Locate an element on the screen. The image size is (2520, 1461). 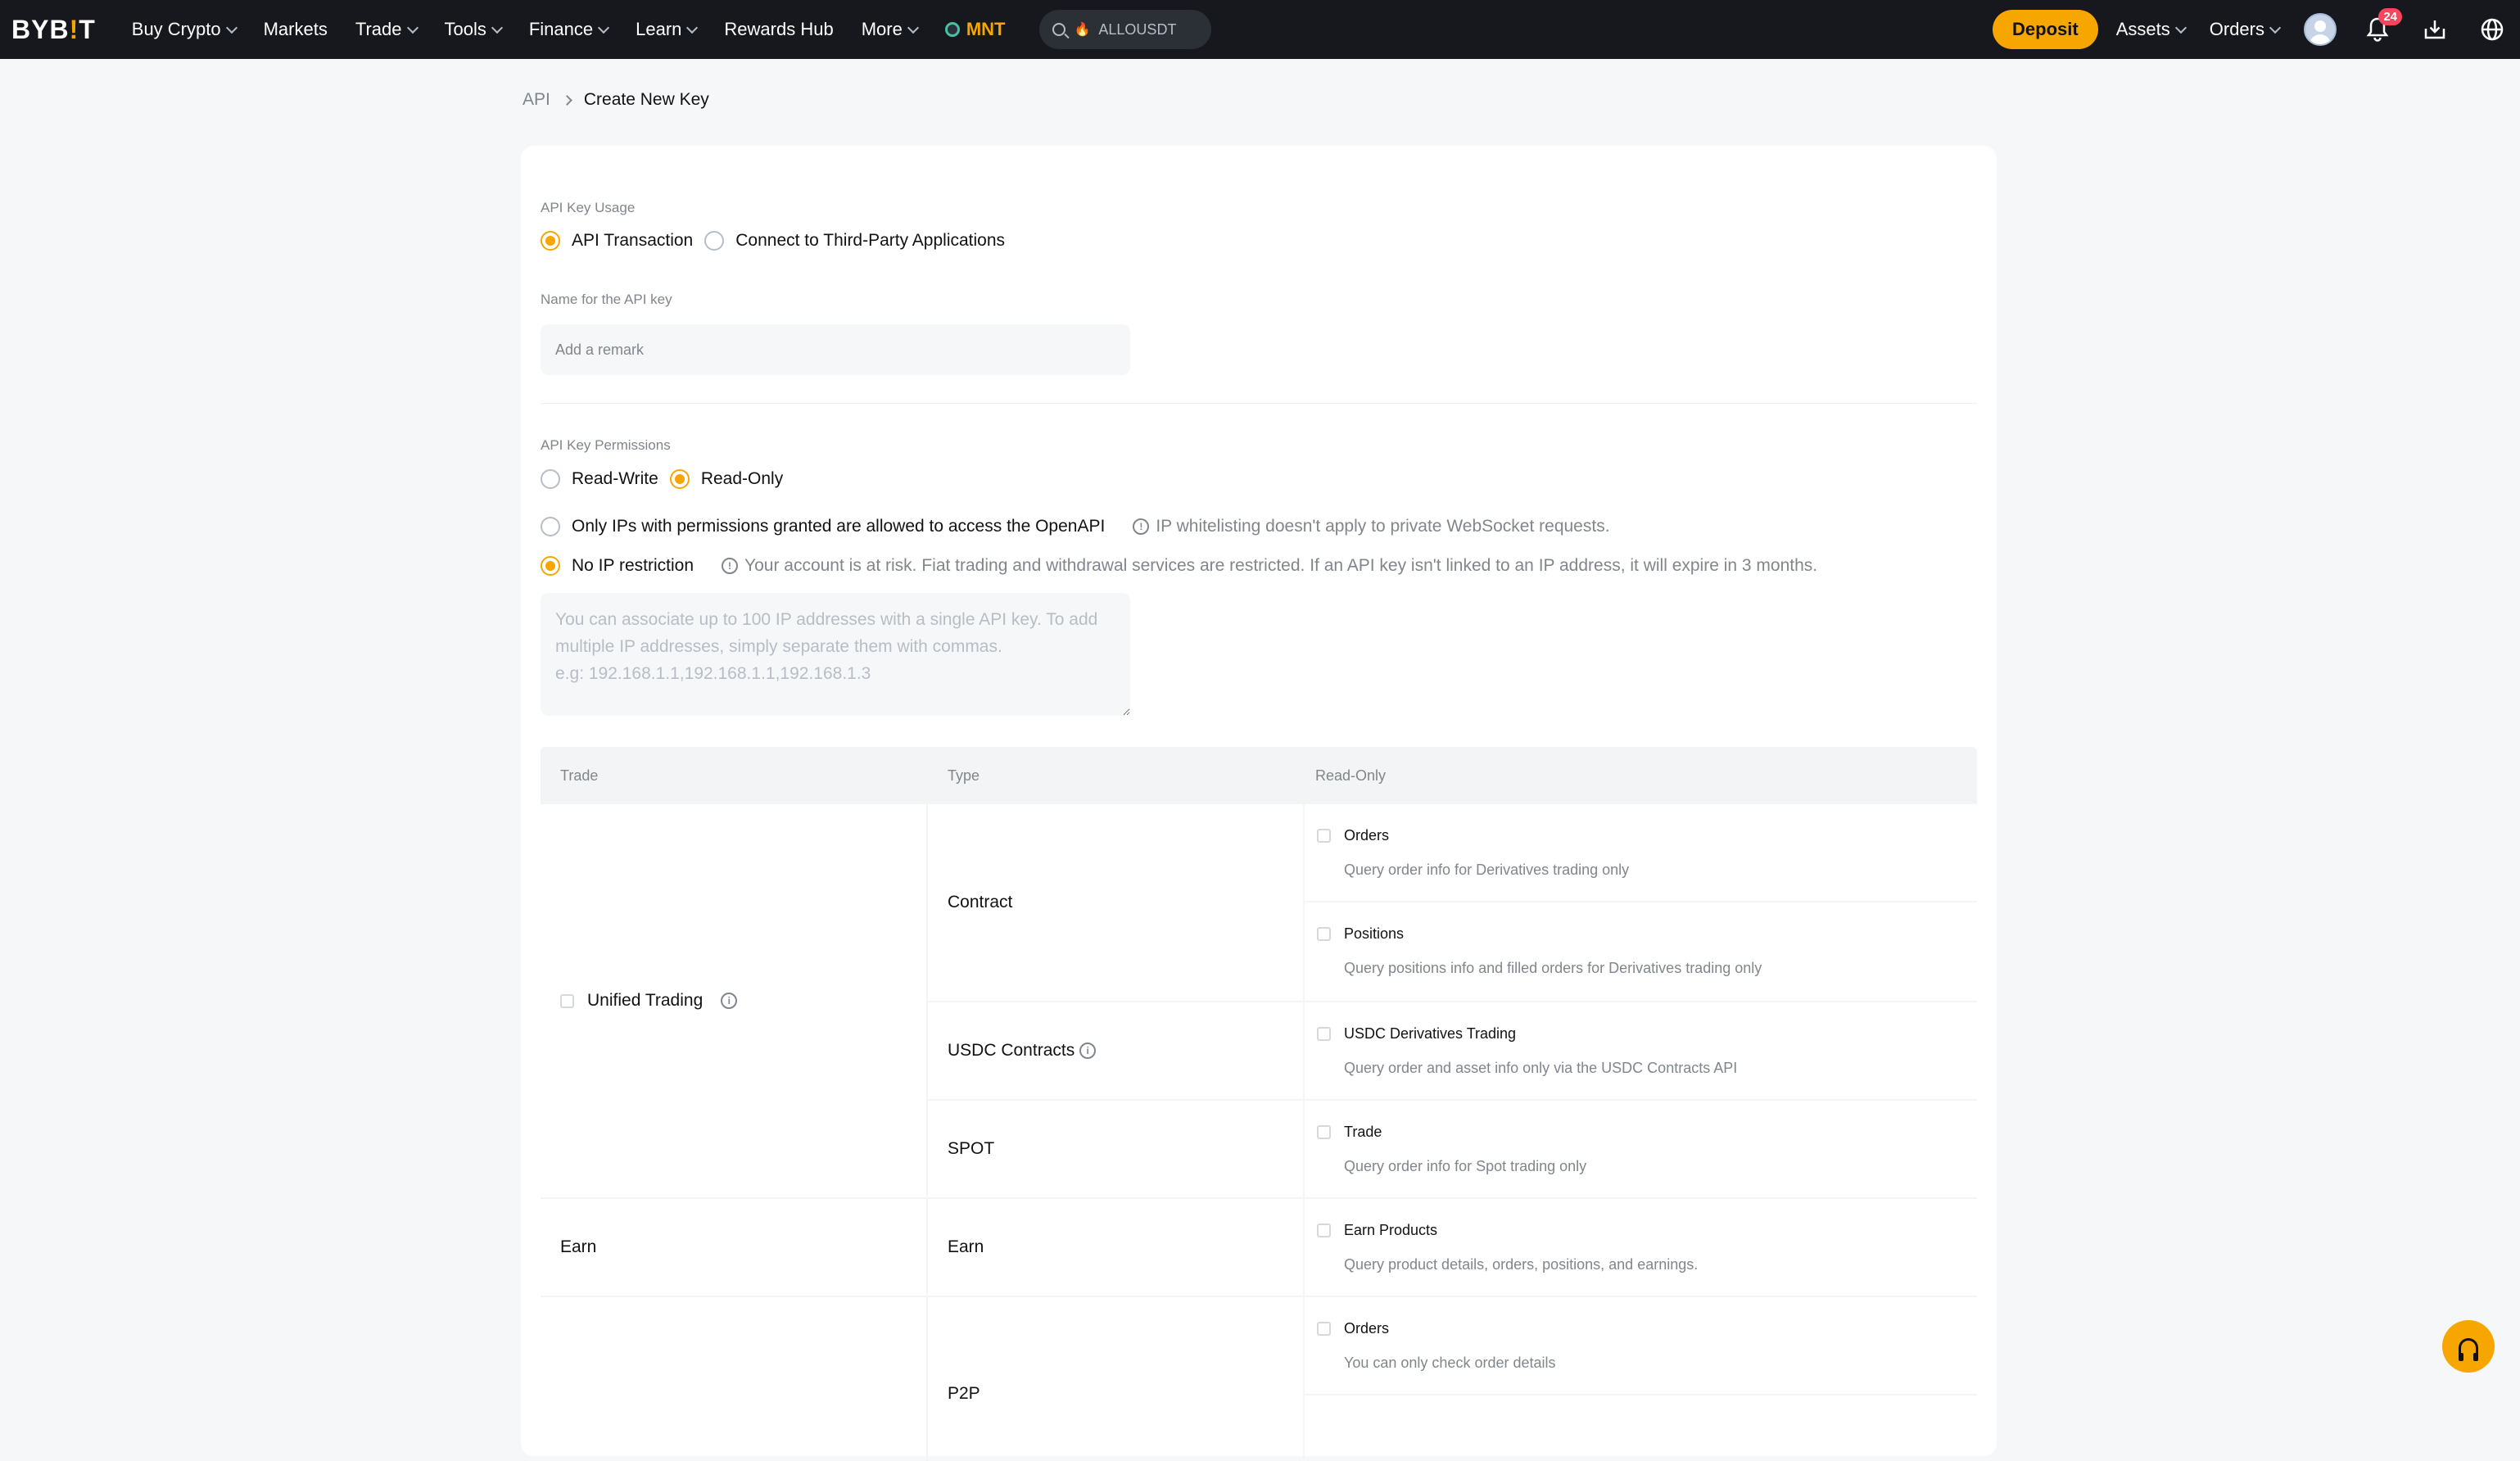
radio-read-only is located at coordinates (679, 479).